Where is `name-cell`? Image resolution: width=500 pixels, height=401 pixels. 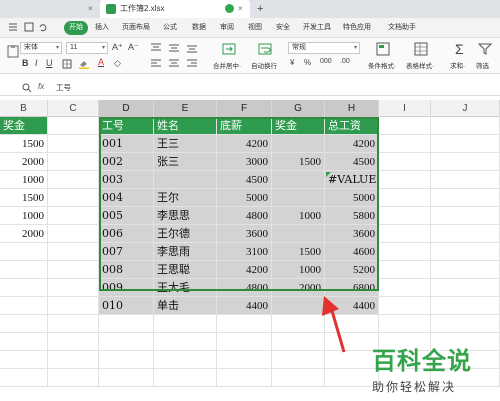
name-cell is located at coordinates (185, 180).